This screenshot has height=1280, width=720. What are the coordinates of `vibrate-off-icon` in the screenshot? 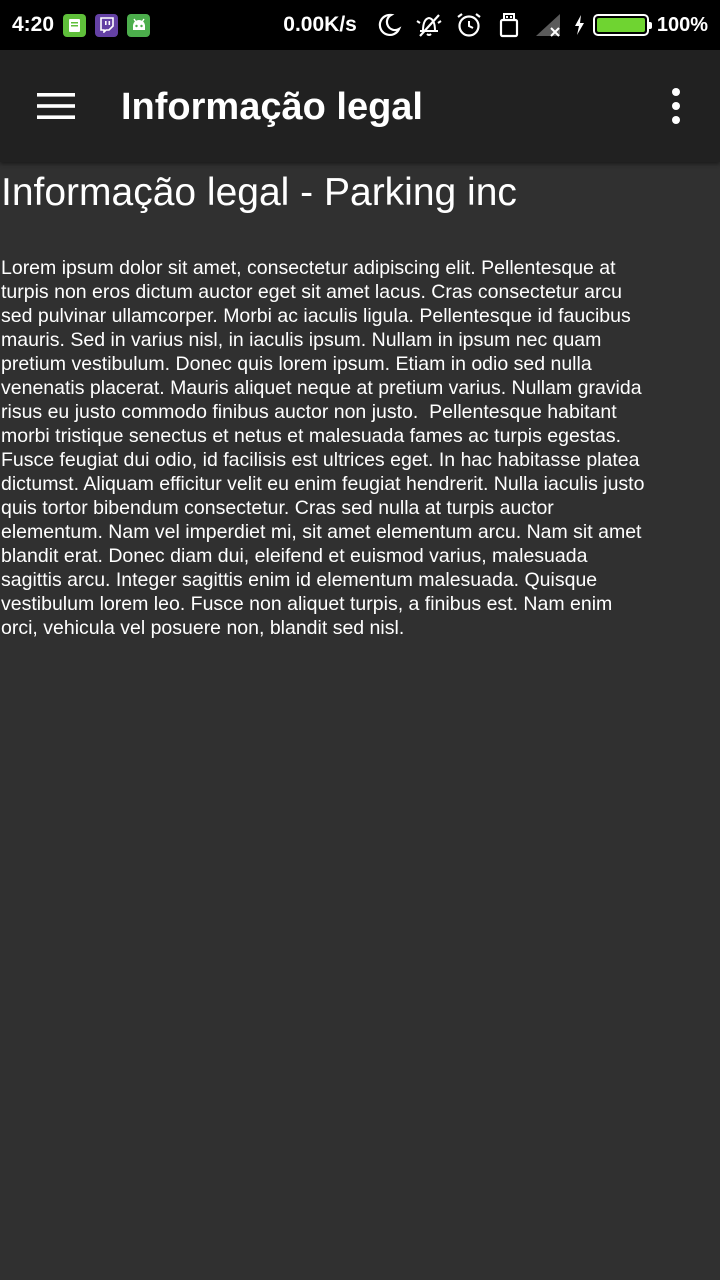 It's located at (429, 25).